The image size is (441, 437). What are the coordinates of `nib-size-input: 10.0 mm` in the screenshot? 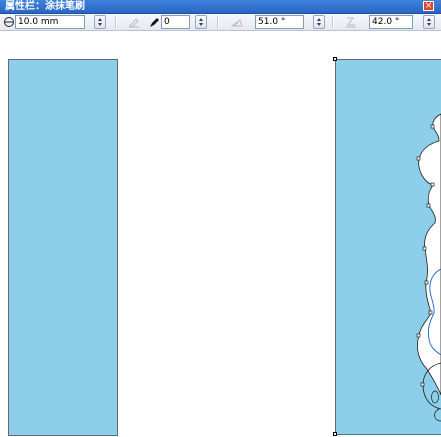 It's located at (50, 22).